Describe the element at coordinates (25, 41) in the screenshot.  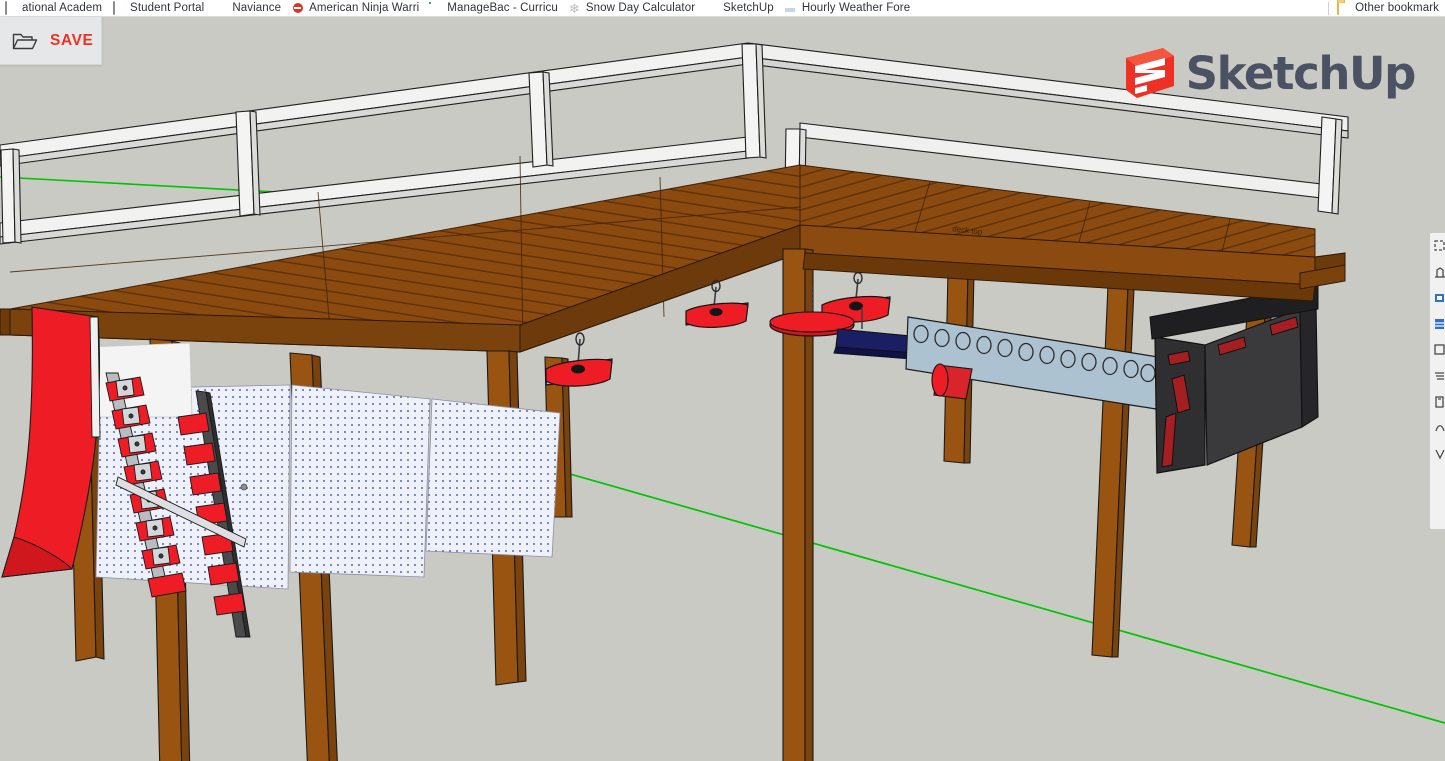
I see `folder-open-icon` at that location.